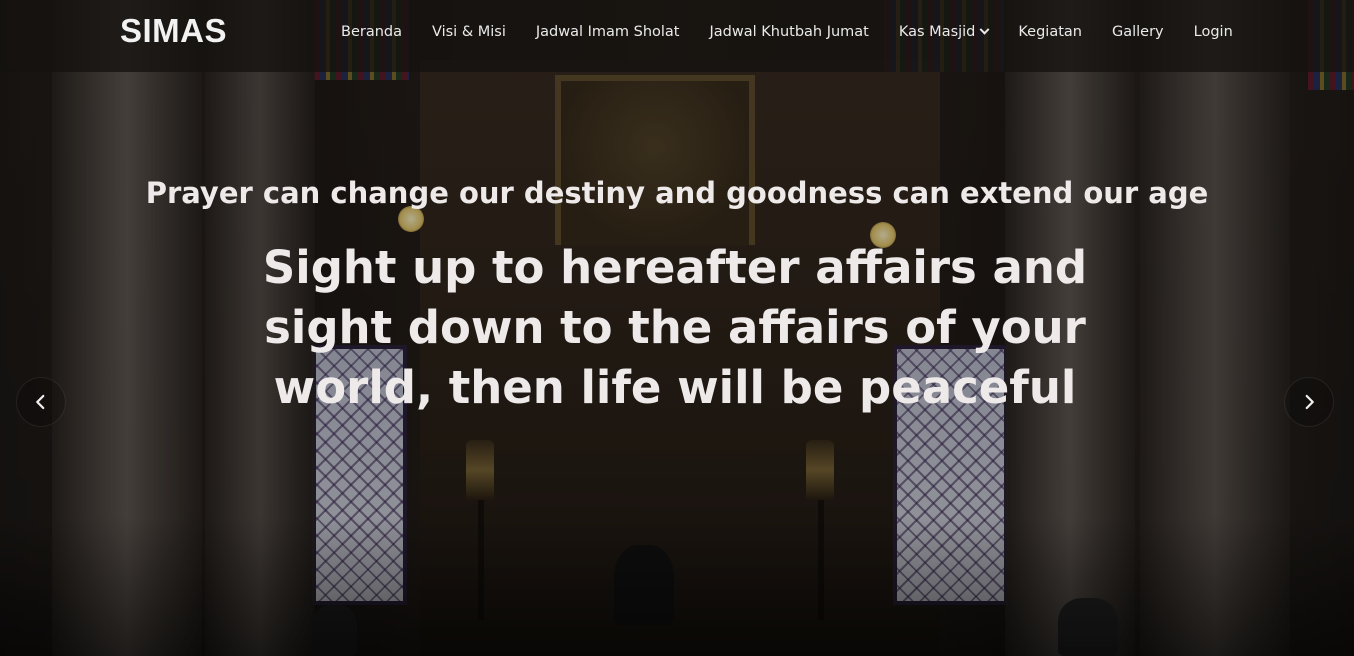 The image size is (1354, 656). I want to click on nav-item-label: Beranda, so click(371, 32).